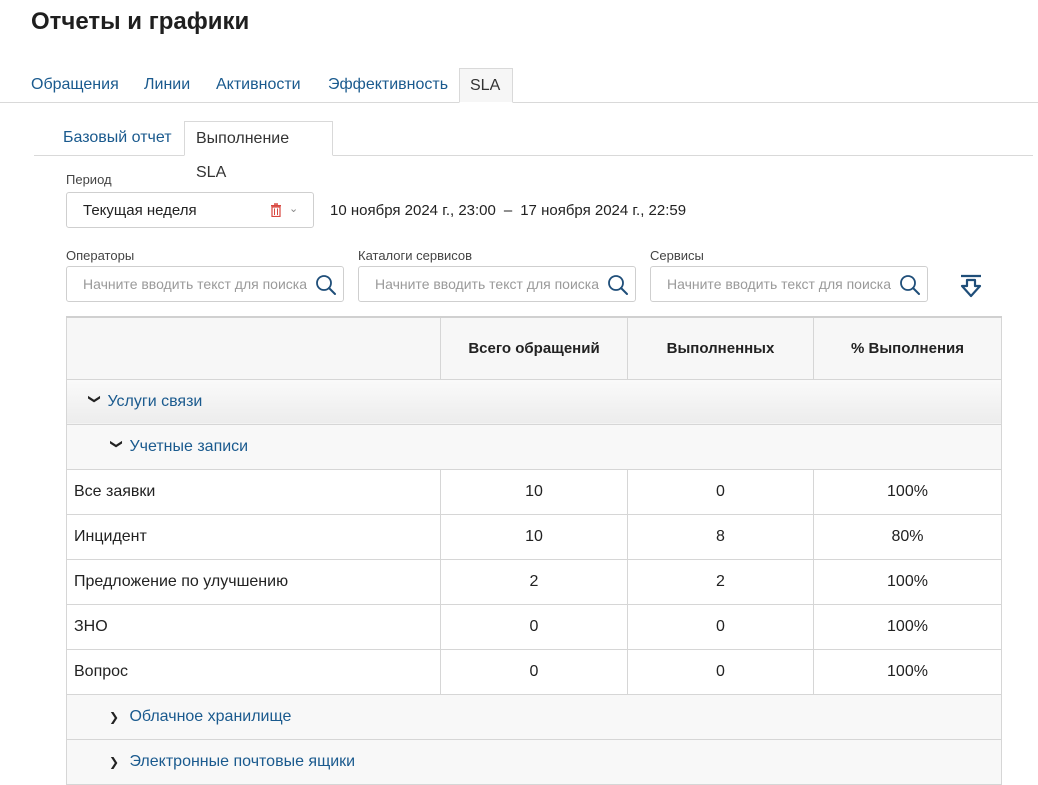 The height and width of the screenshot is (785, 1038). What do you see at coordinates (187, 284) in the screenshot?
I see `operators-search-input` at bounding box center [187, 284].